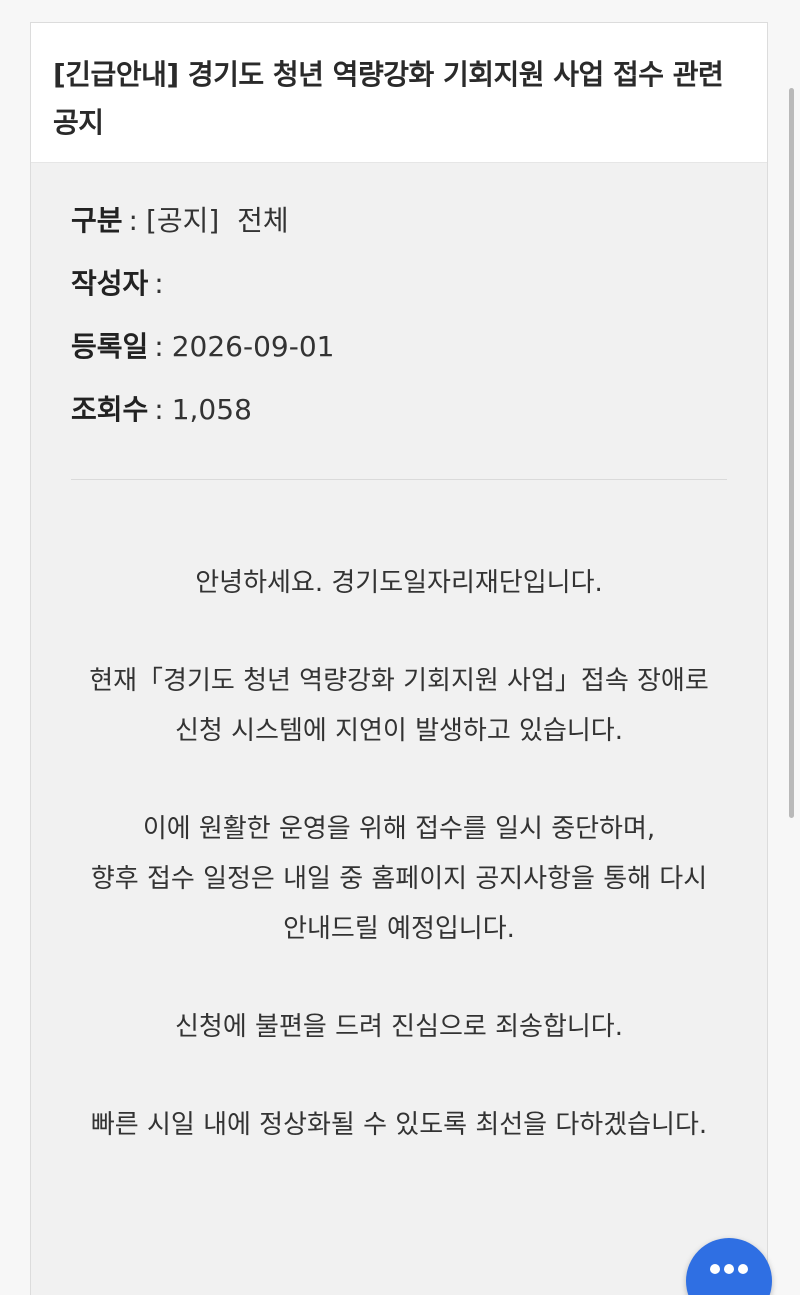  Describe the element at coordinates (97, 220) in the screenshot. I see `meta-category-label: 구분` at that location.